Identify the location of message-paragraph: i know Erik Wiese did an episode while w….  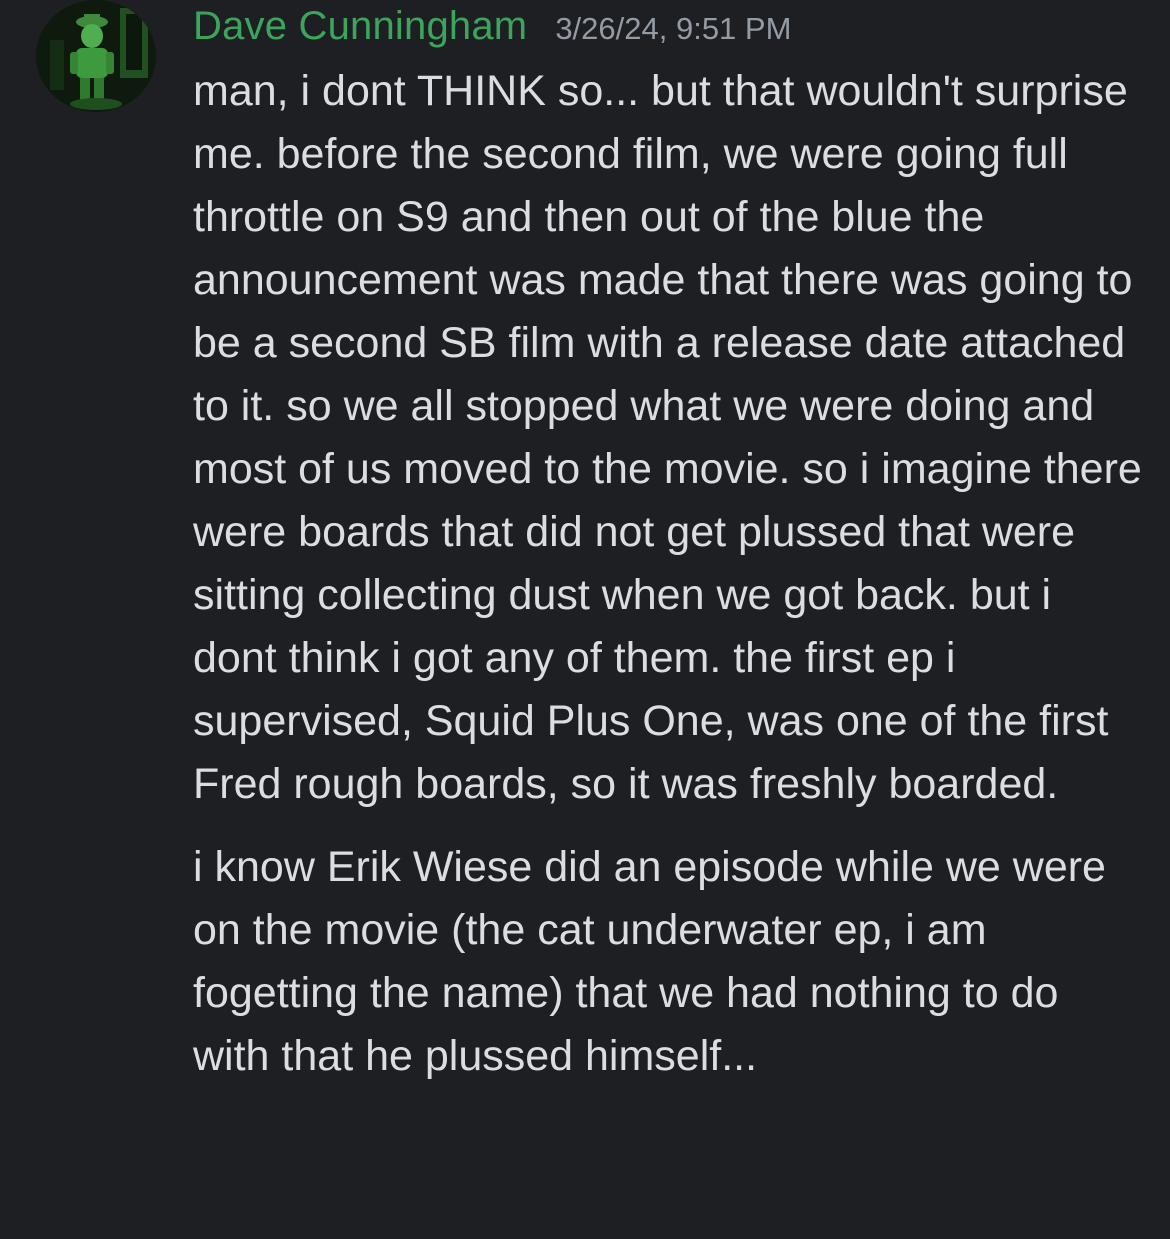
(649, 961).